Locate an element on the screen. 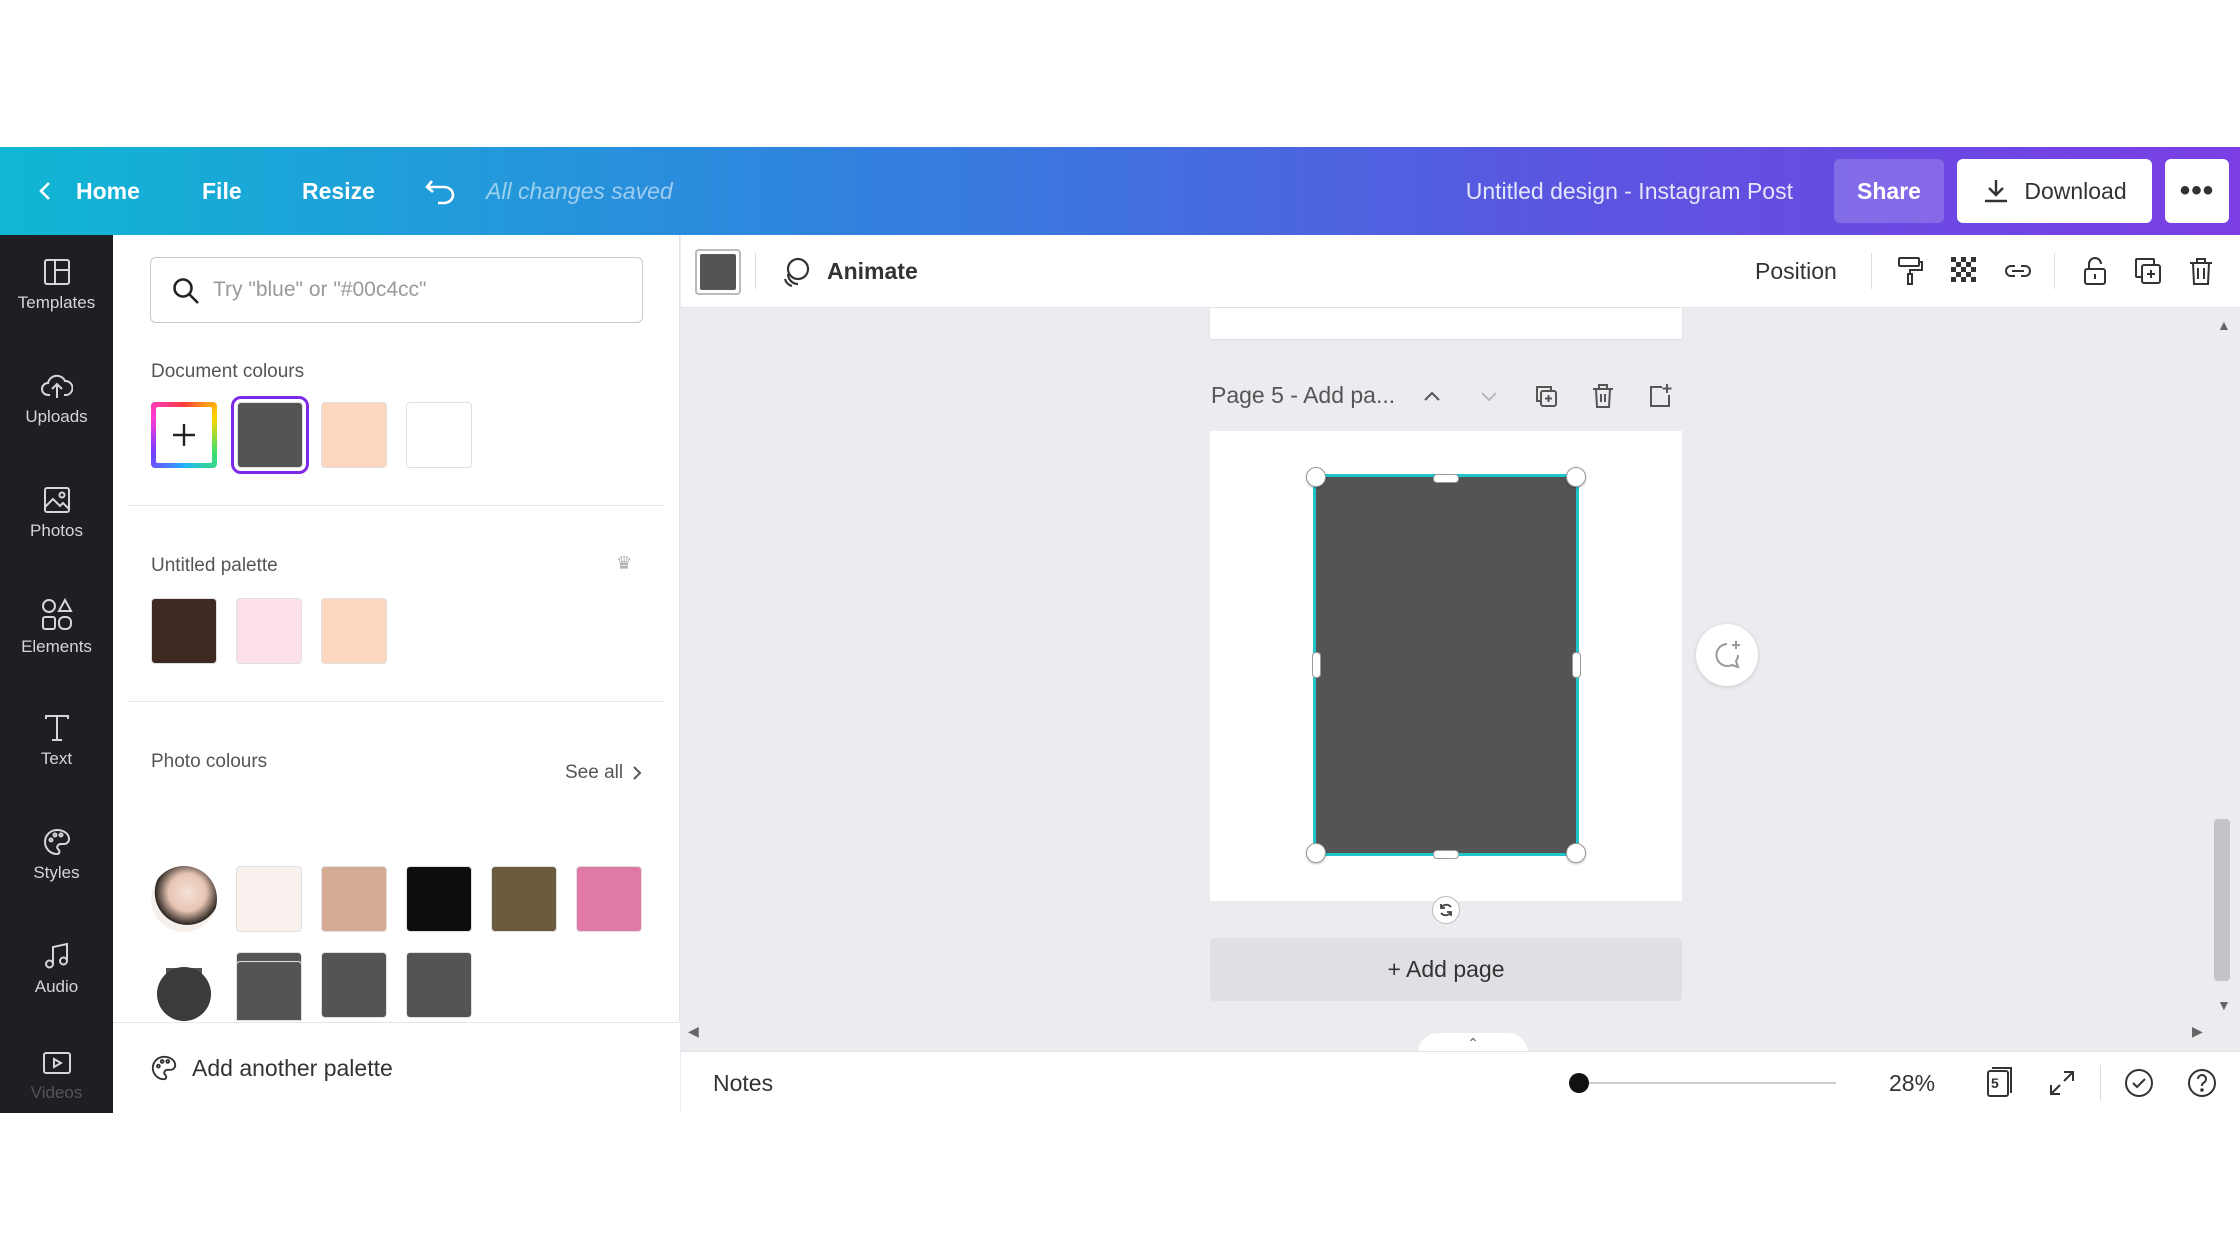 The image size is (2240, 1260). expand-icon is located at coordinates (2062, 1083).